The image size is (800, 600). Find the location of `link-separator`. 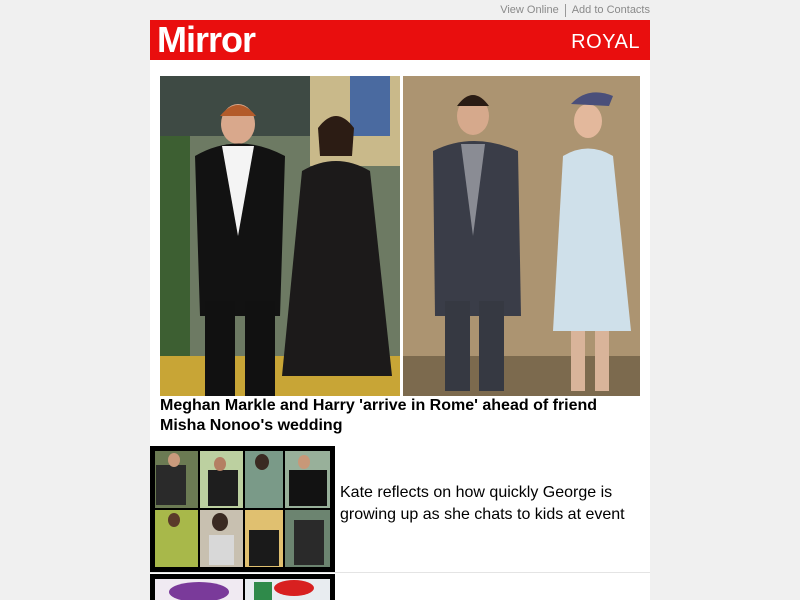

link-separator is located at coordinates (565, 10).